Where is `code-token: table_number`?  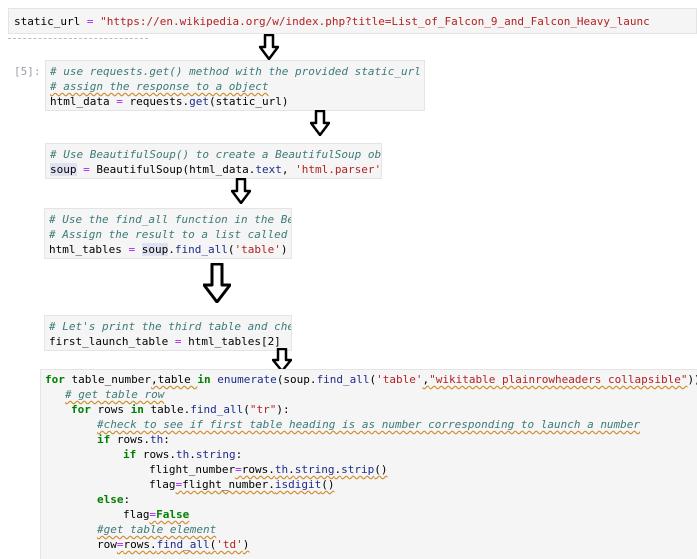 code-token: table_number is located at coordinates (107, 379).